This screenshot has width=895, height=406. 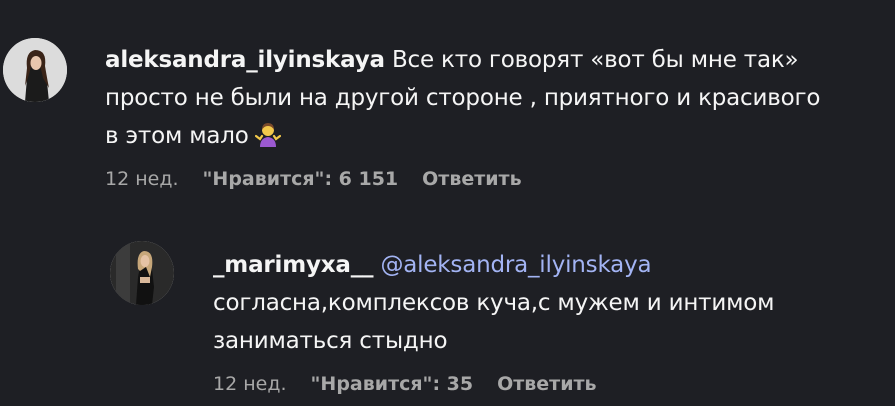 What do you see at coordinates (330, 341) in the screenshot?
I see `comment-text-line: заниматься стыдно` at bounding box center [330, 341].